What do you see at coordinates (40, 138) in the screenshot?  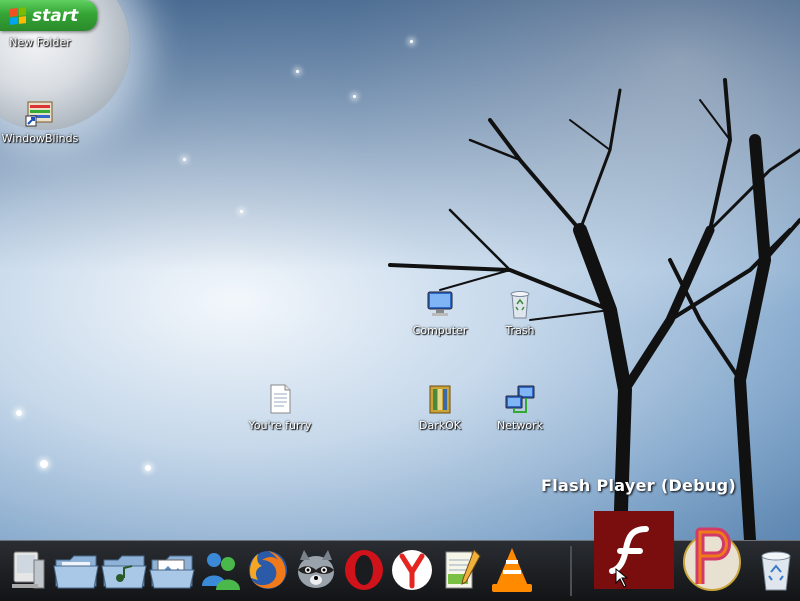 I see `icon-label: WindowBlinds` at bounding box center [40, 138].